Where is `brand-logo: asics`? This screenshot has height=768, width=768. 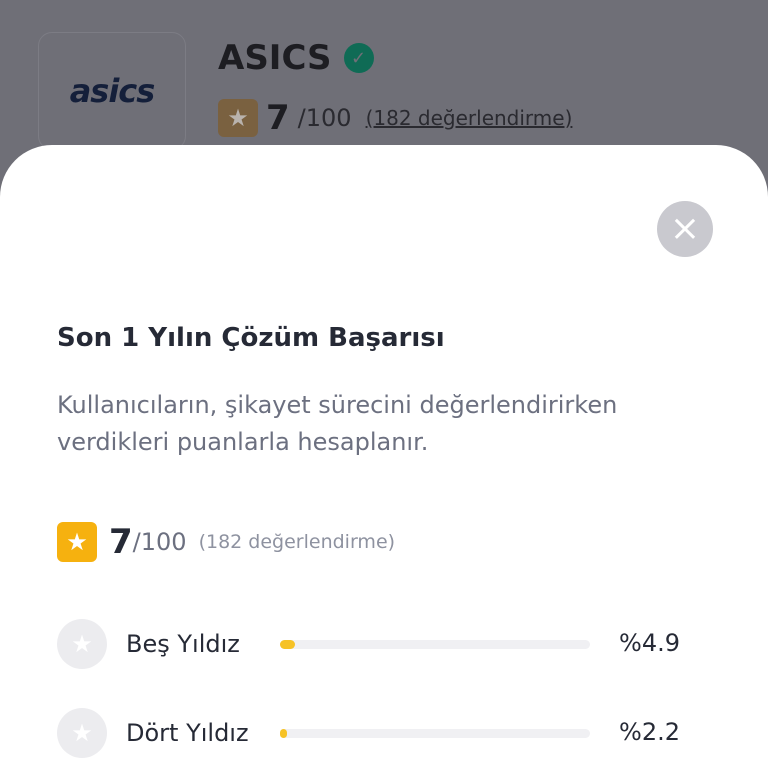
brand-logo: asics is located at coordinates (112, 91).